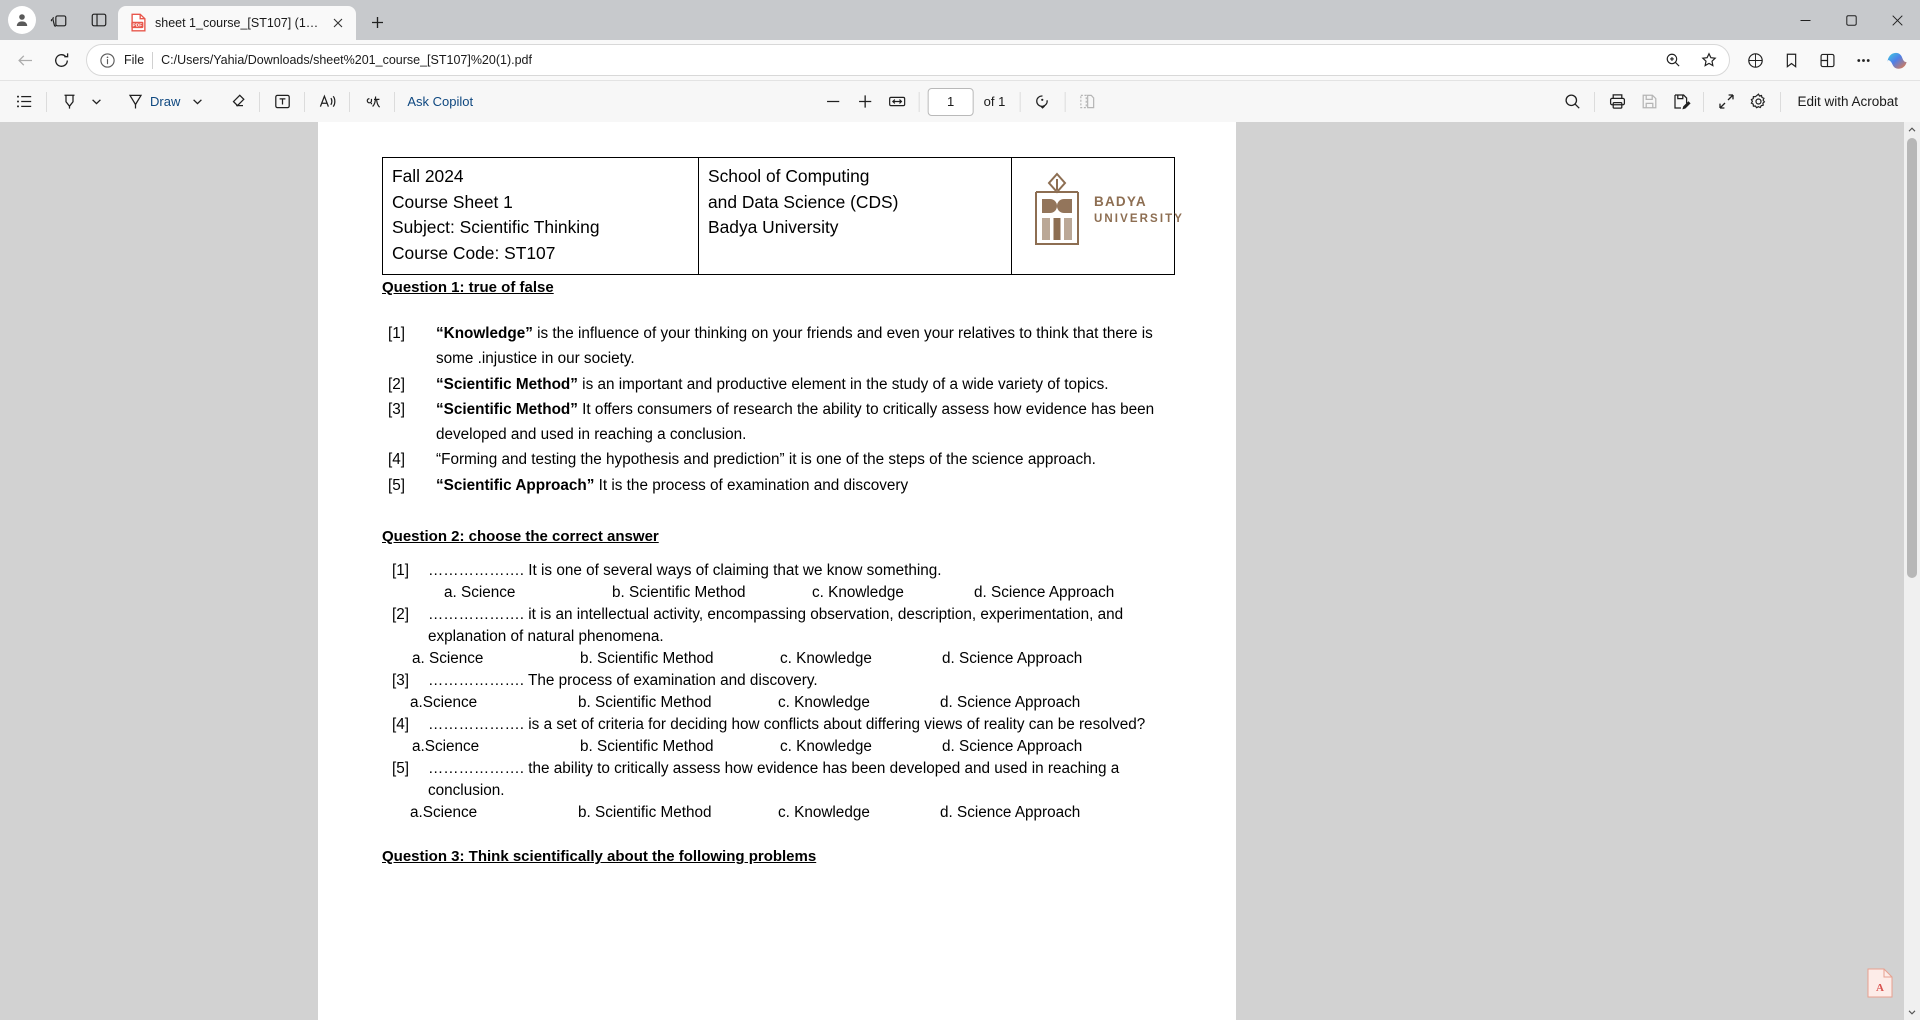 The width and height of the screenshot is (1920, 1020). I want to click on fit-to-width-icon, so click(896, 101).